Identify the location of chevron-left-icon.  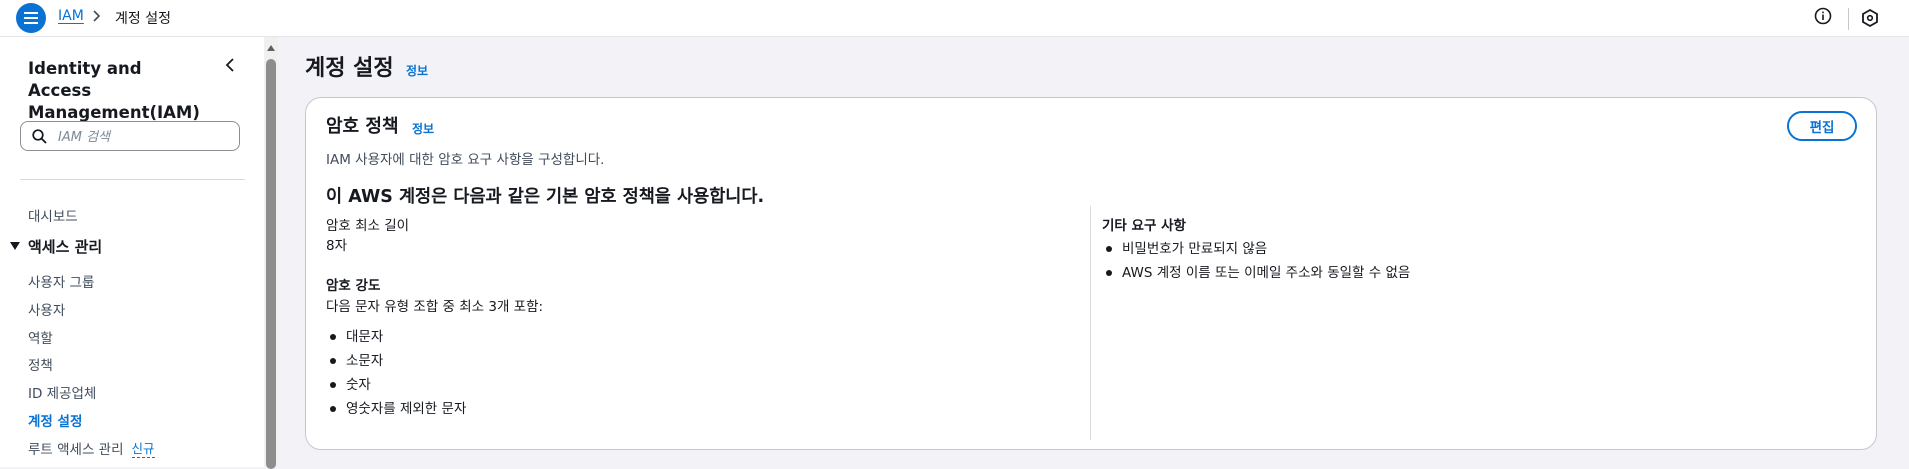
(230, 65).